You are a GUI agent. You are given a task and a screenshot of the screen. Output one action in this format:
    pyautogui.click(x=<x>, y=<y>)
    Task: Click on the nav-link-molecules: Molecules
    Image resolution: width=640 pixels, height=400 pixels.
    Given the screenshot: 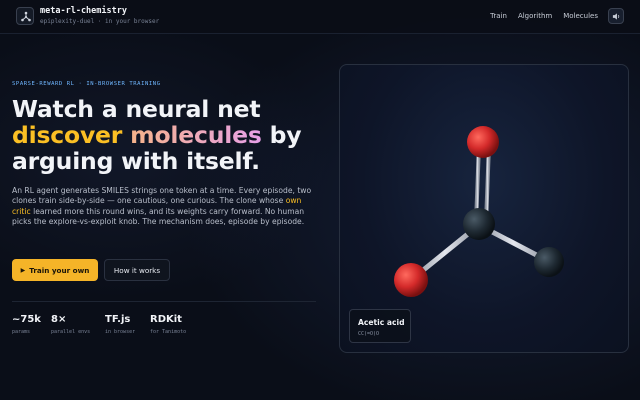 What is the action you would take?
    pyautogui.click(x=580, y=16)
    